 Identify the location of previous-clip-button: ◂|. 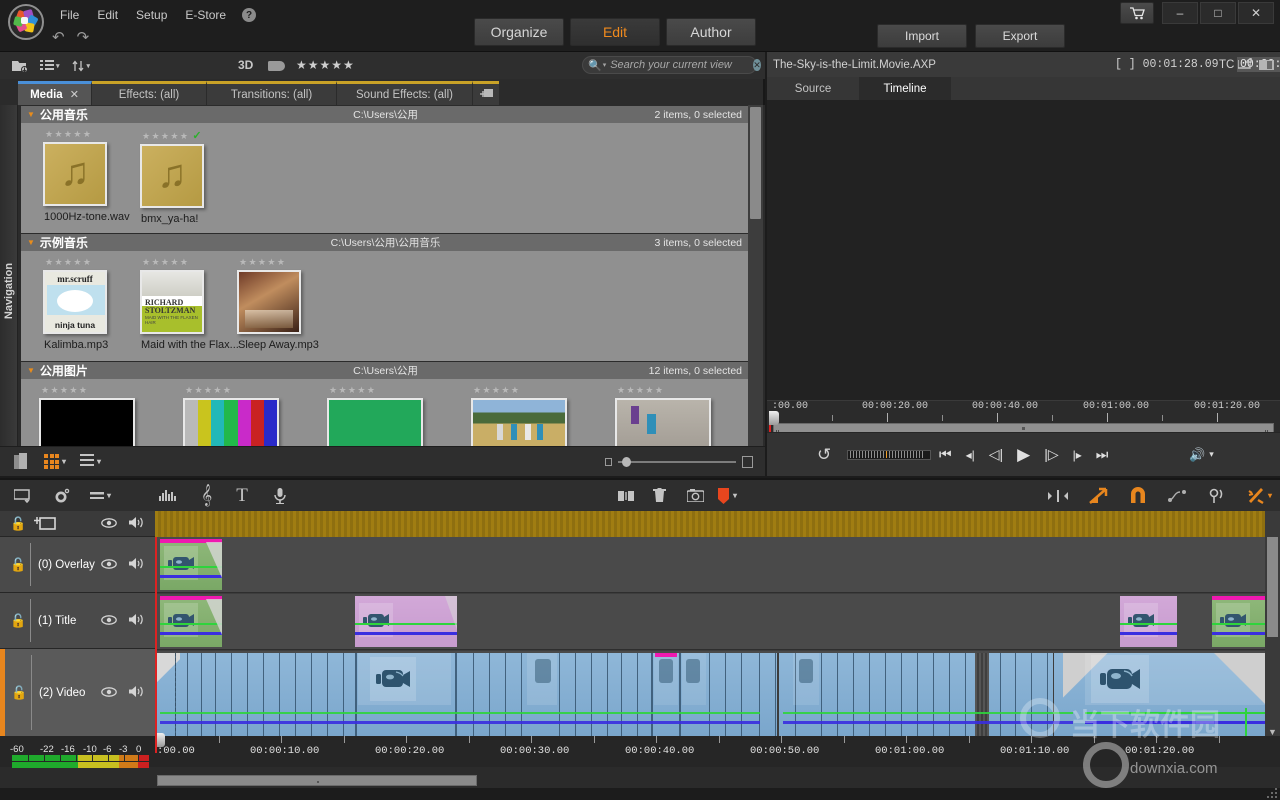
(970, 455).